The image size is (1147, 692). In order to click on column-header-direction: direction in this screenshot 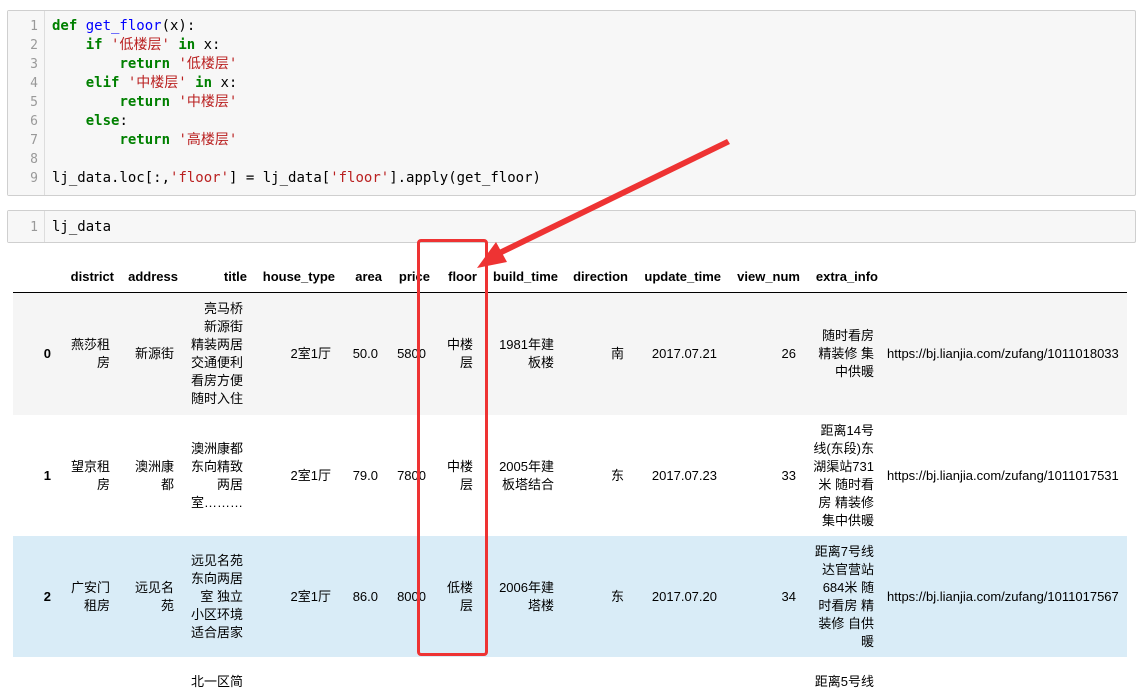, I will do `click(600, 276)`.